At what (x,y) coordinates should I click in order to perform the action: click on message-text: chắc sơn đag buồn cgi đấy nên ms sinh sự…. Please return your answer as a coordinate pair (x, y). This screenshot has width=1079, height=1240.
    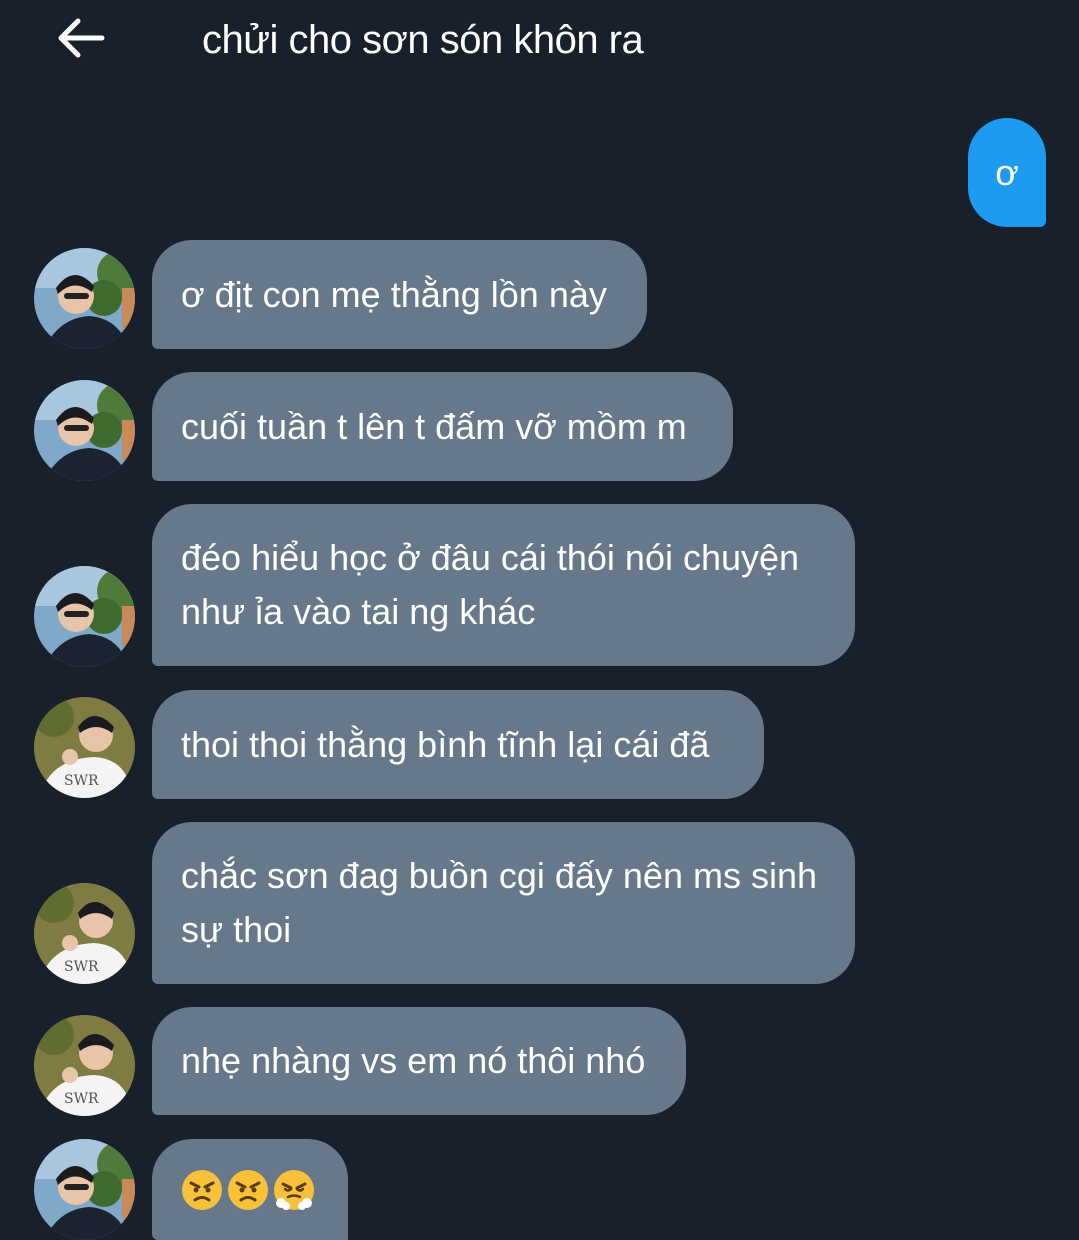
    Looking at the image, I should click on (499, 902).